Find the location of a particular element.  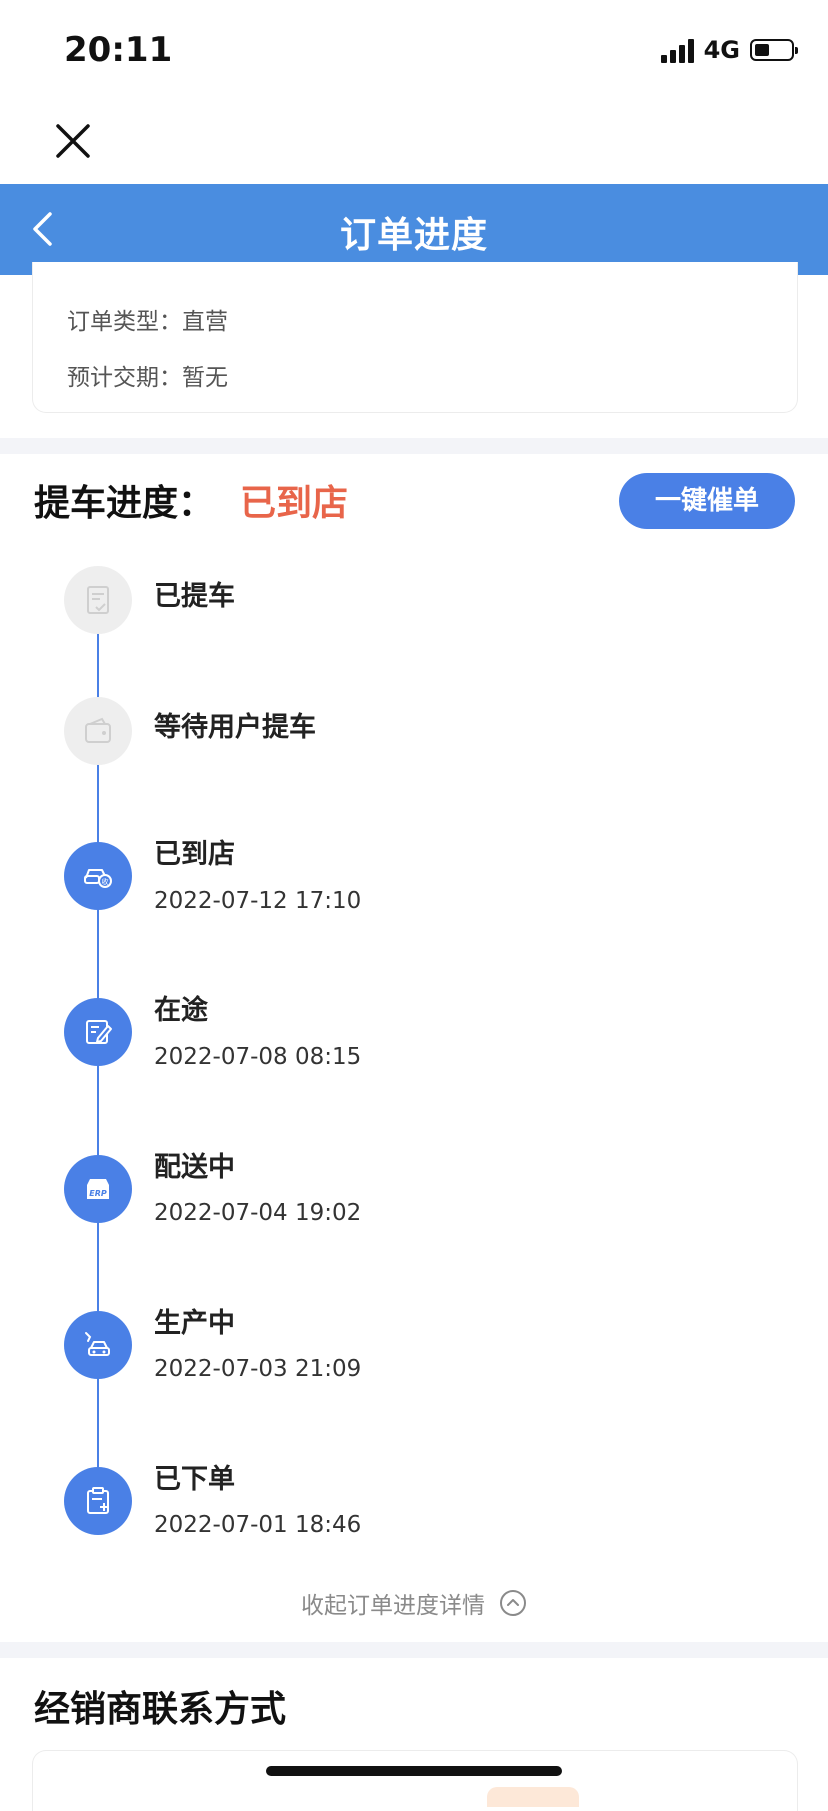

status-indicators: 4G is located at coordinates (729, 50).